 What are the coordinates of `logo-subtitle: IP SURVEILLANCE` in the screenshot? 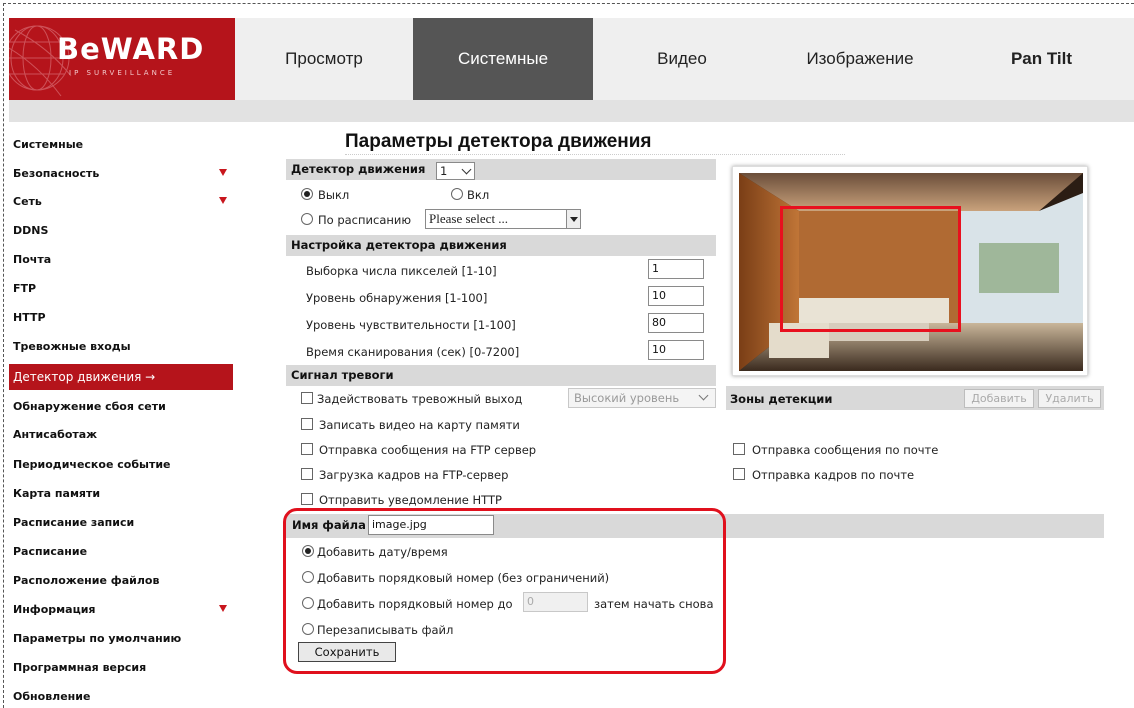 It's located at (122, 73).